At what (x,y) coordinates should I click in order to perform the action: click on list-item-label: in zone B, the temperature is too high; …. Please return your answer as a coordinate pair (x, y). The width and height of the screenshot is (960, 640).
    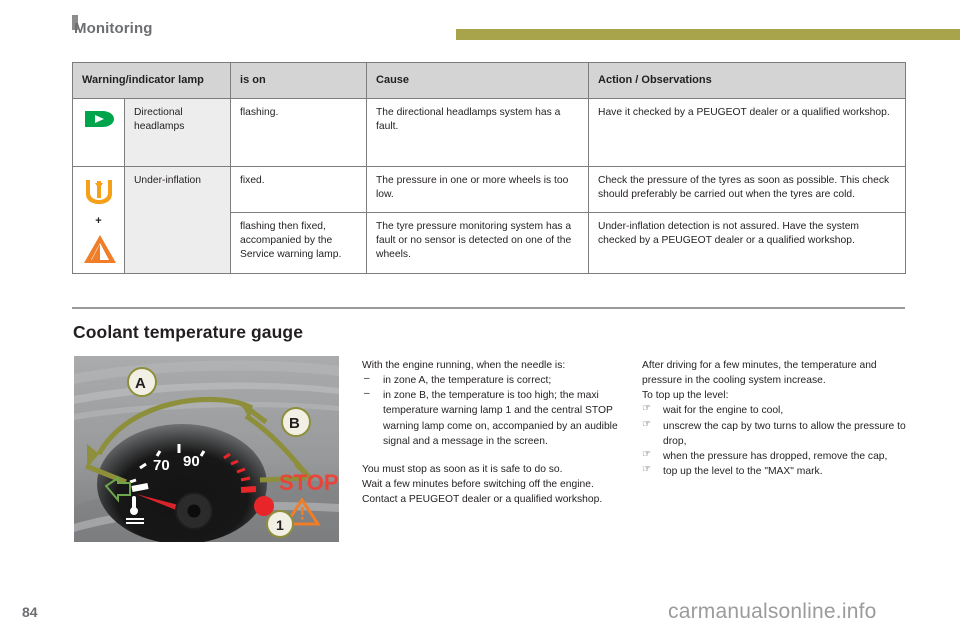
    Looking at the image, I should click on (500, 418).